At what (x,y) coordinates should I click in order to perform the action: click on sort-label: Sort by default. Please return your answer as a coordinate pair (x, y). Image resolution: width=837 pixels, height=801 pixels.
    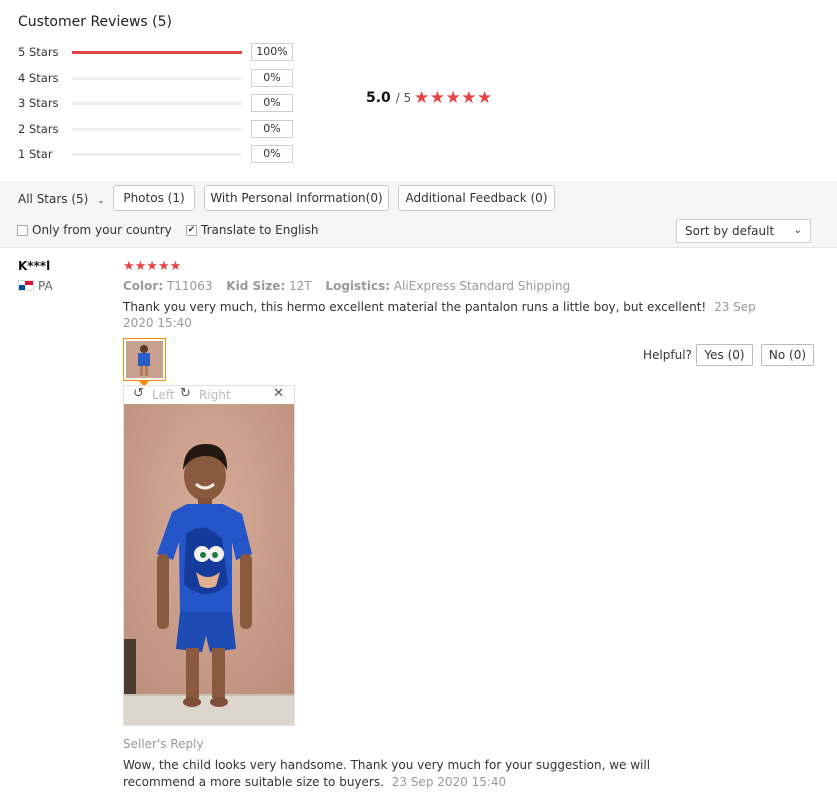
    Looking at the image, I should click on (730, 231).